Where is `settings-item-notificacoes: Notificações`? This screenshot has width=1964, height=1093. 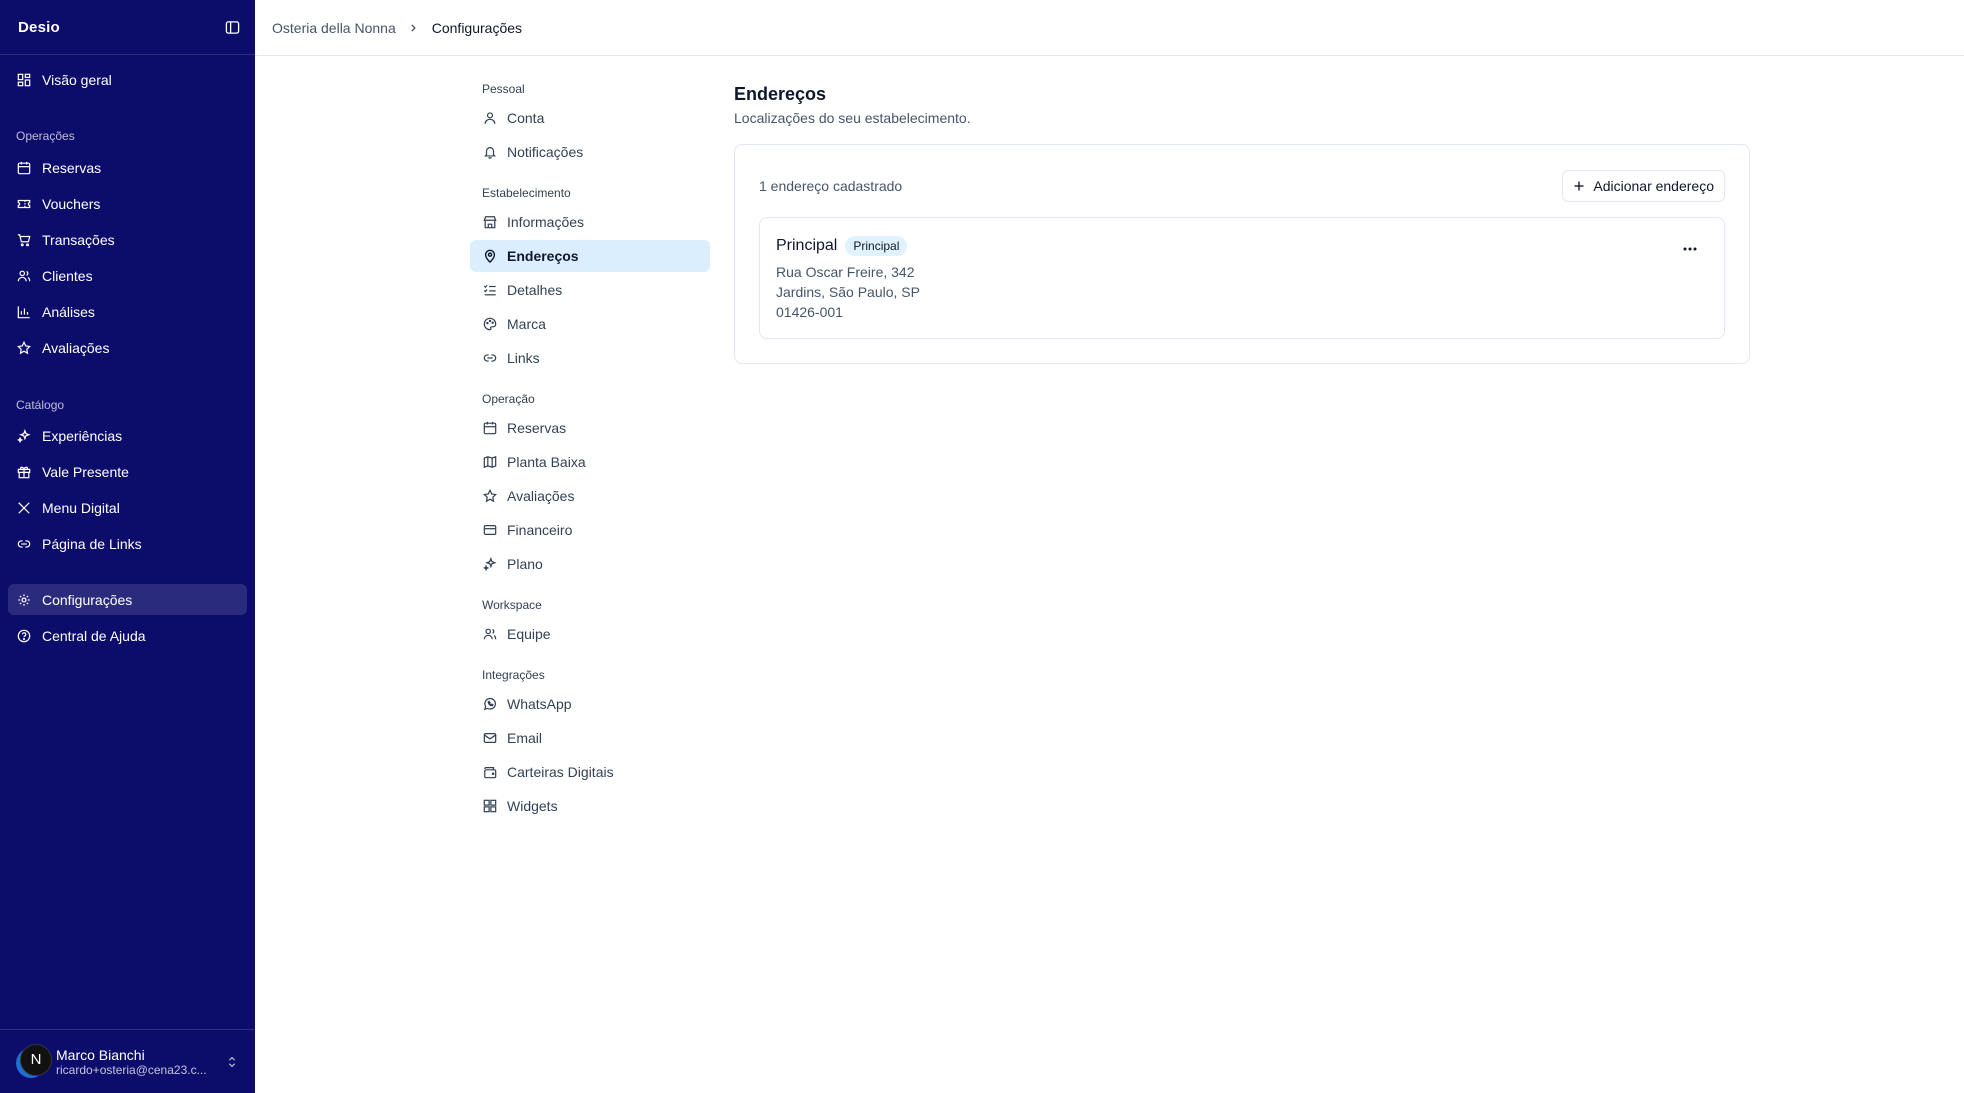
settings-item-notificacoes: Notificações is located at coordinates (590, 152).